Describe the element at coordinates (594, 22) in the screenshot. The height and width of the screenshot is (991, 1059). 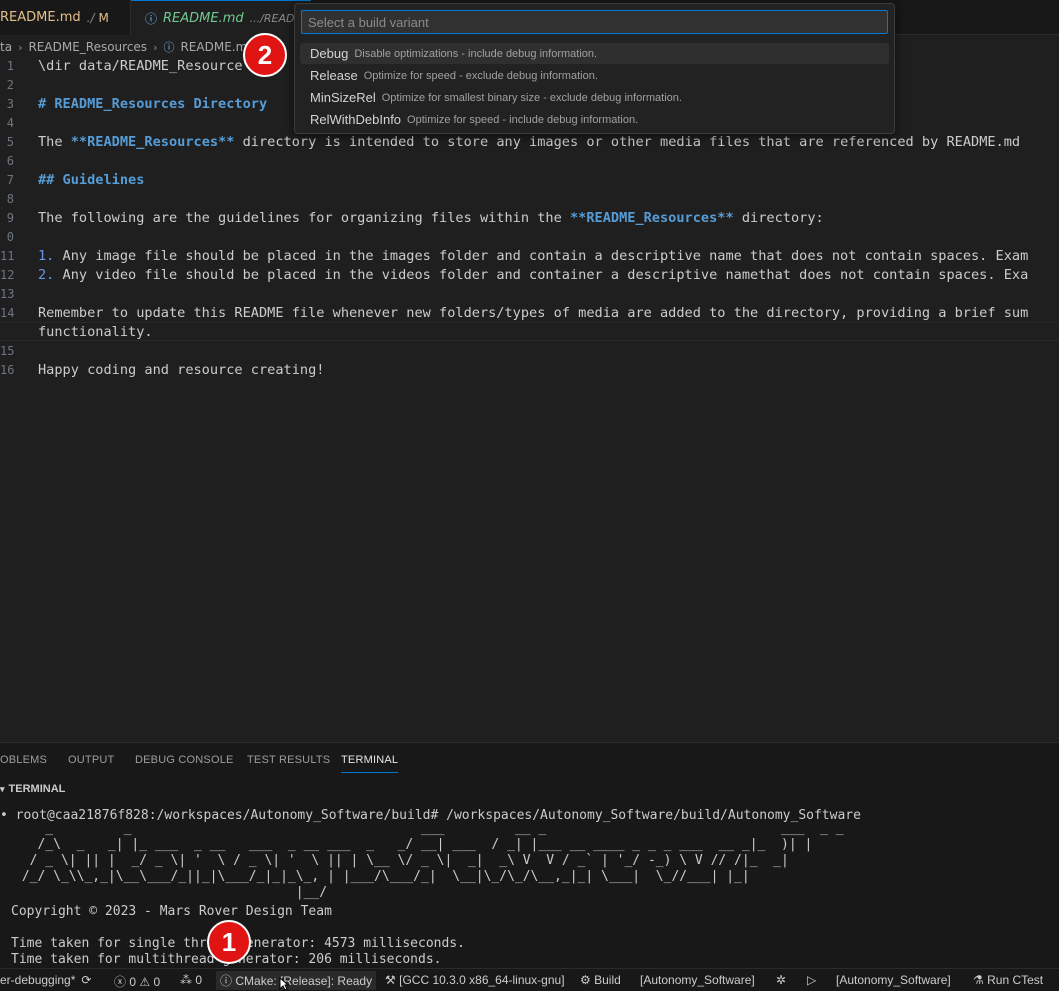
I see `quick-pick-input` at that location.